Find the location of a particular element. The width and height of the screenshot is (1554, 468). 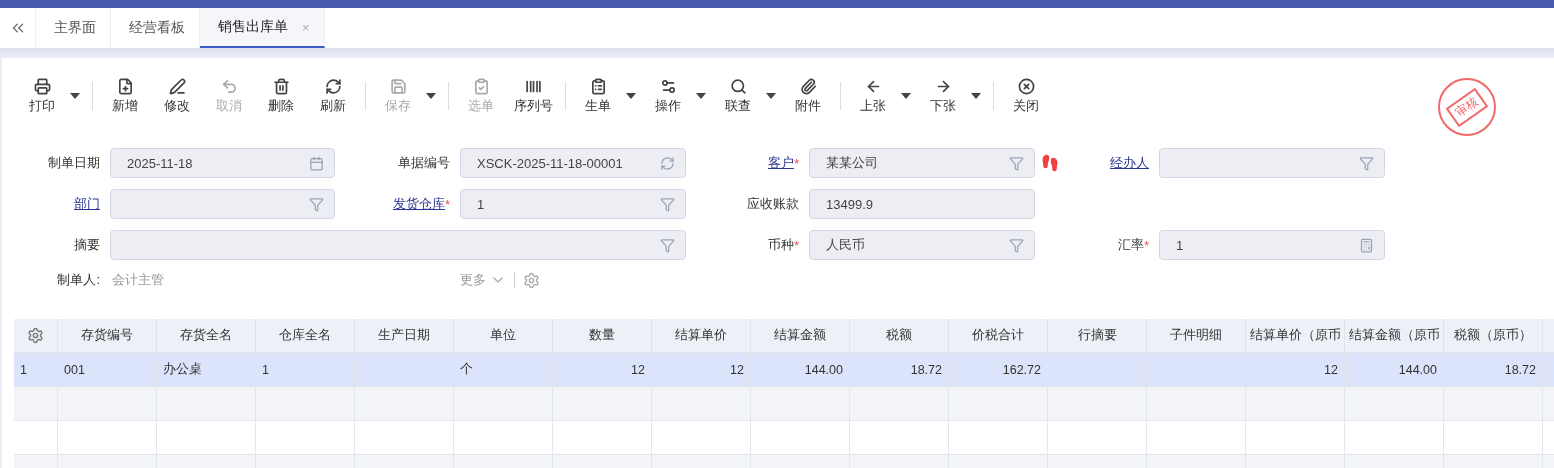

table-cell: 个 is located at coordinates (466, 369).